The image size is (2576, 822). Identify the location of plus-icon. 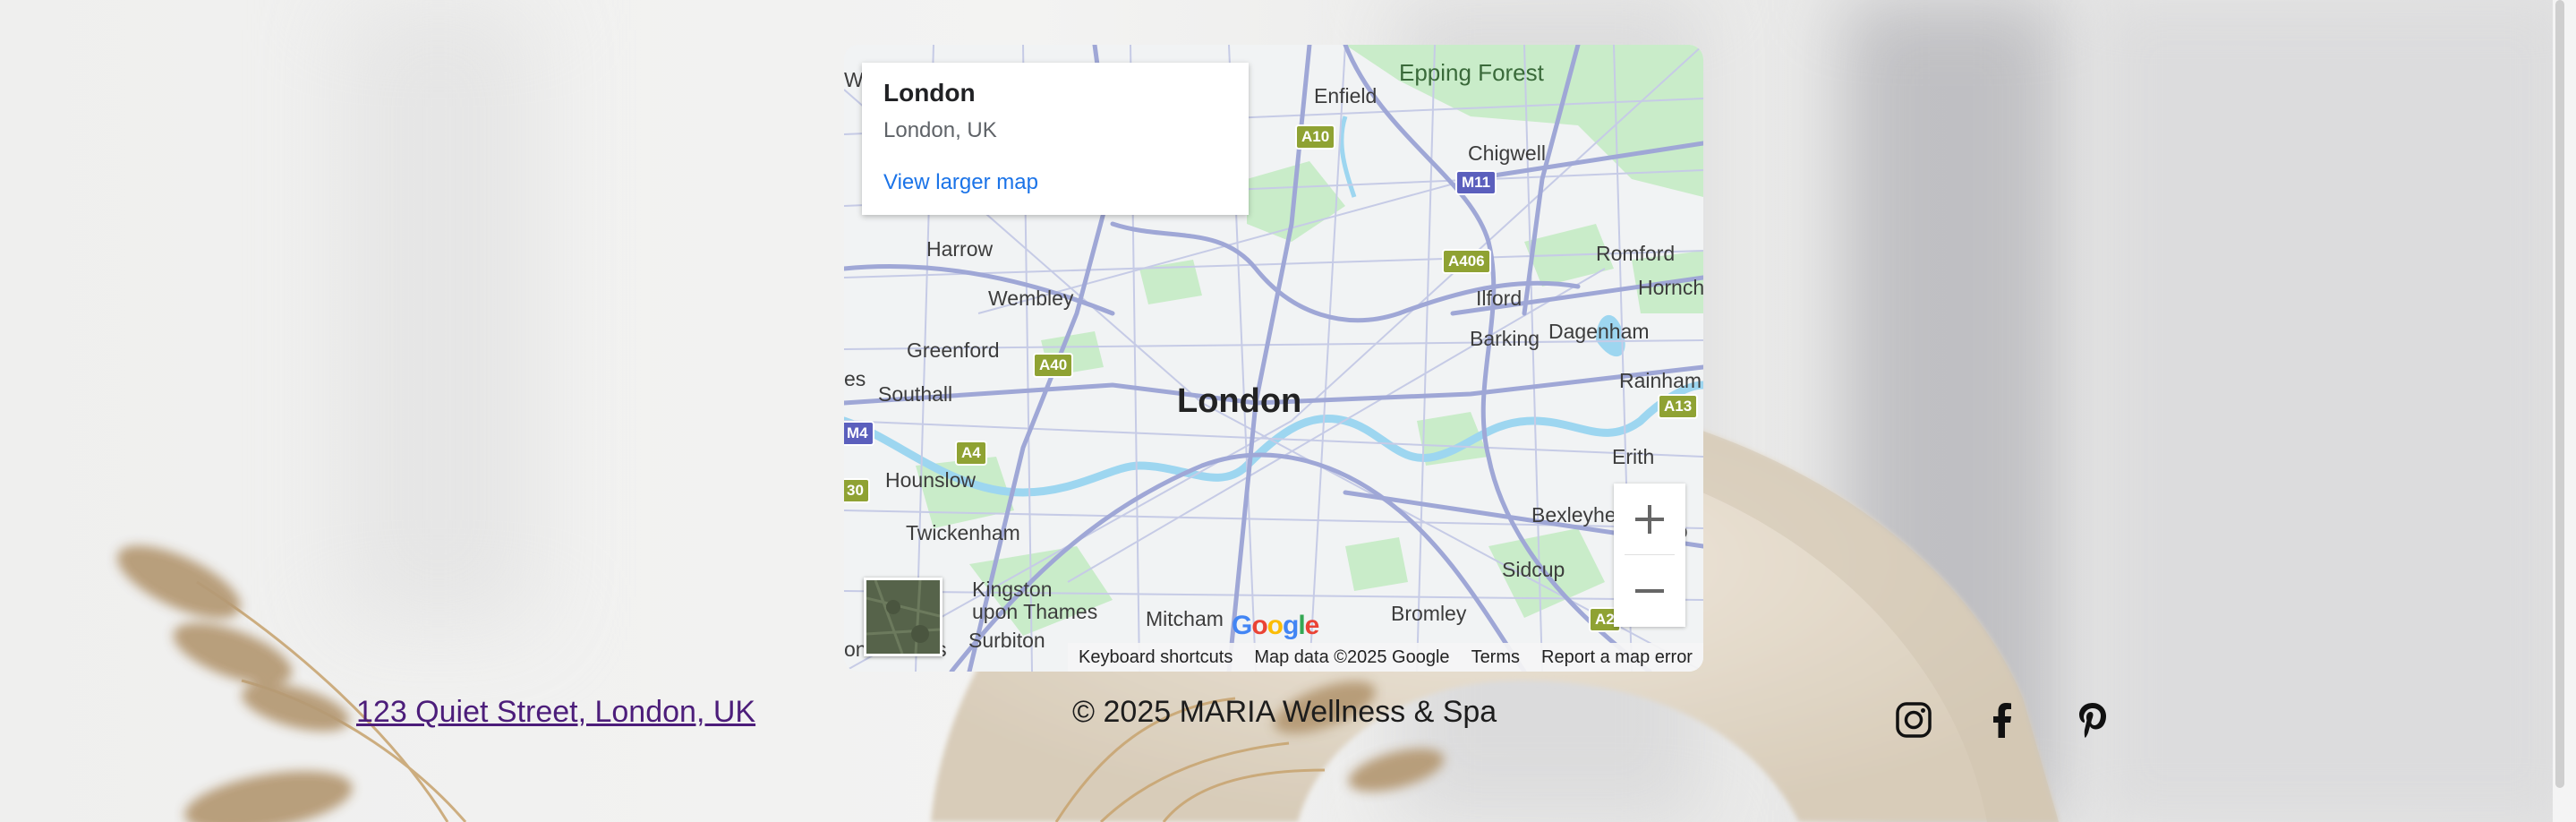
(1649, 520).